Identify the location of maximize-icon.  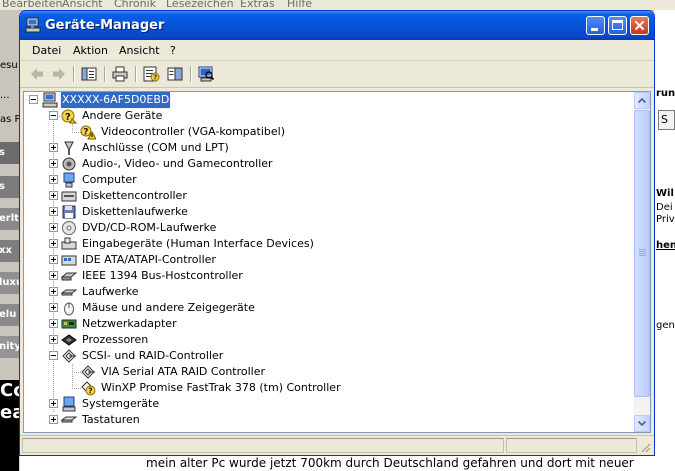
(617, 25).